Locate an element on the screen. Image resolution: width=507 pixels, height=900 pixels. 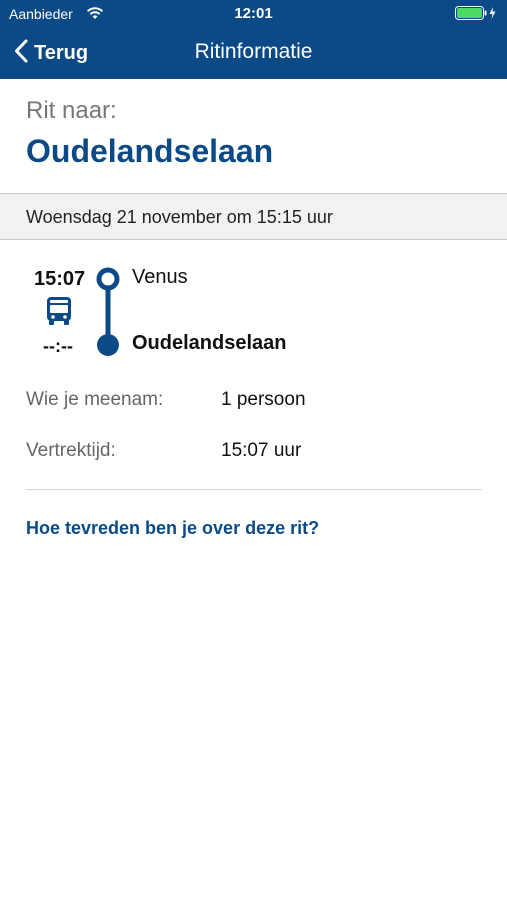
top-bar: Aanbieder 12:01 Terug Ritinformatie is located at coordinates (253, 39).